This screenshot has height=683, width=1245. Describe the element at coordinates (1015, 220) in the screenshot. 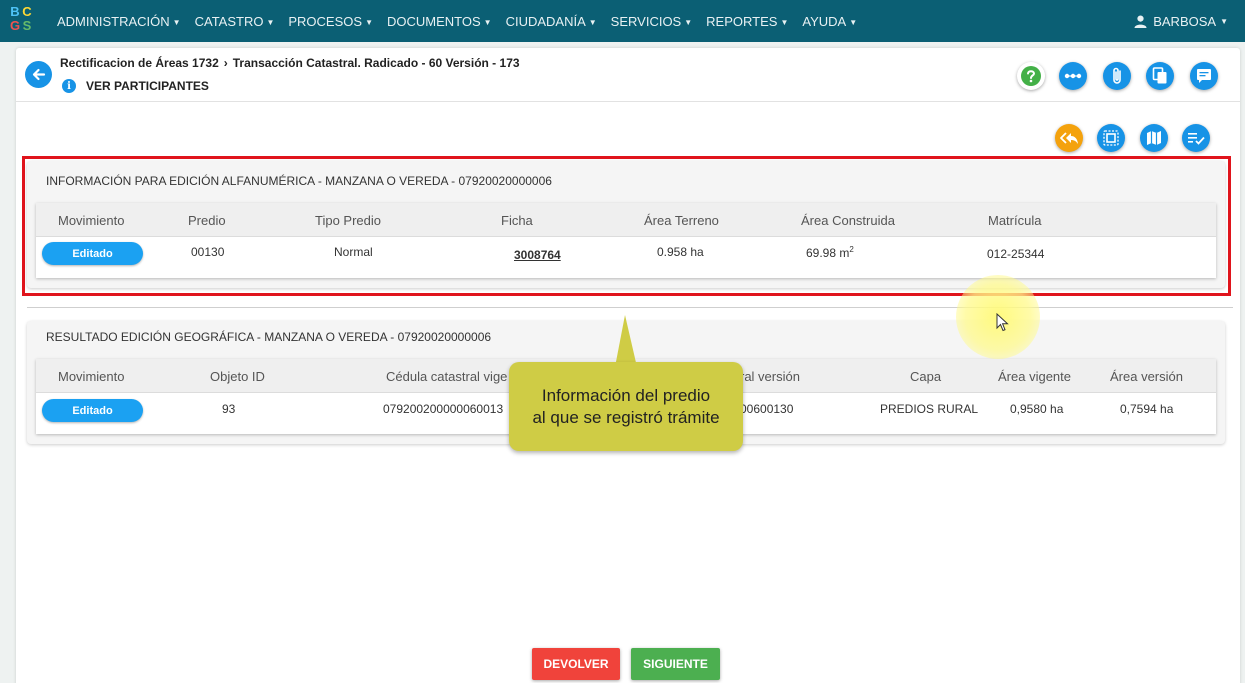

I see `col-matricula: Matrícula` at that location.